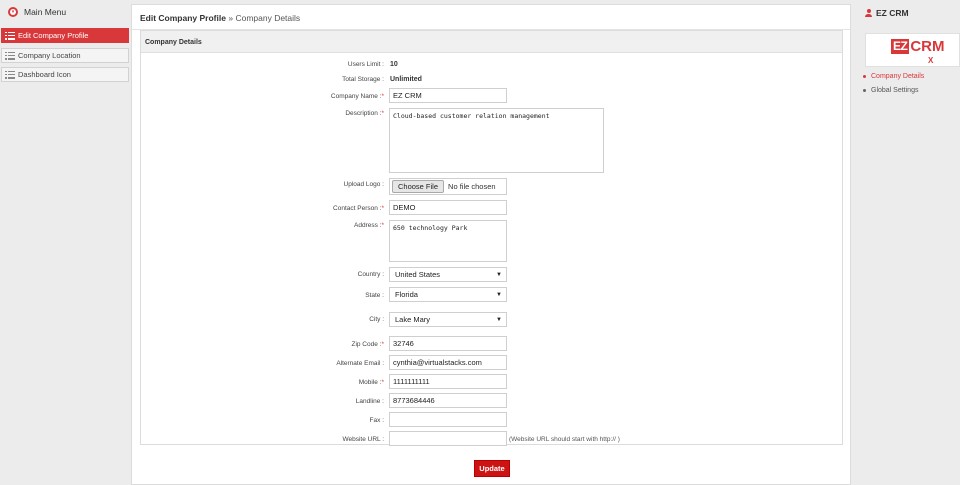 This screenshot has height=485, width=960. What do you see at coordinates (363, 439) in the screenshot?
I see `website-url-label: Website URL :` at bounding box center [363, 439].